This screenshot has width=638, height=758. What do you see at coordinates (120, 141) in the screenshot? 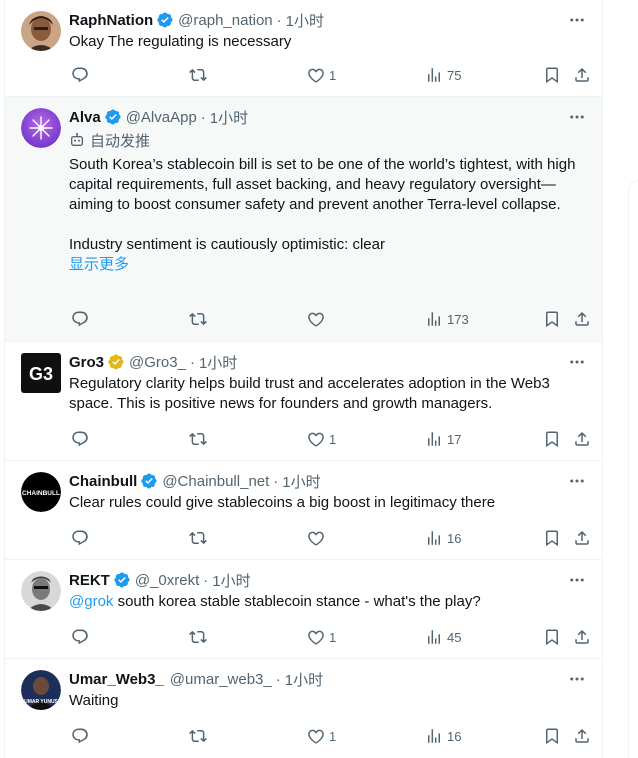
I see `automated-text: 自动发推` at bounding box center [120, 141].